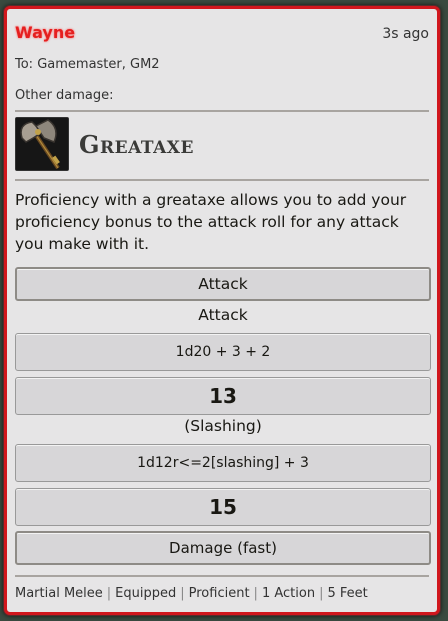 This screenshot has height=621, width=448. Describe the element at coordinates (64, 95) in the screenshot. I see `message-flavor: Other damage:` at that location.